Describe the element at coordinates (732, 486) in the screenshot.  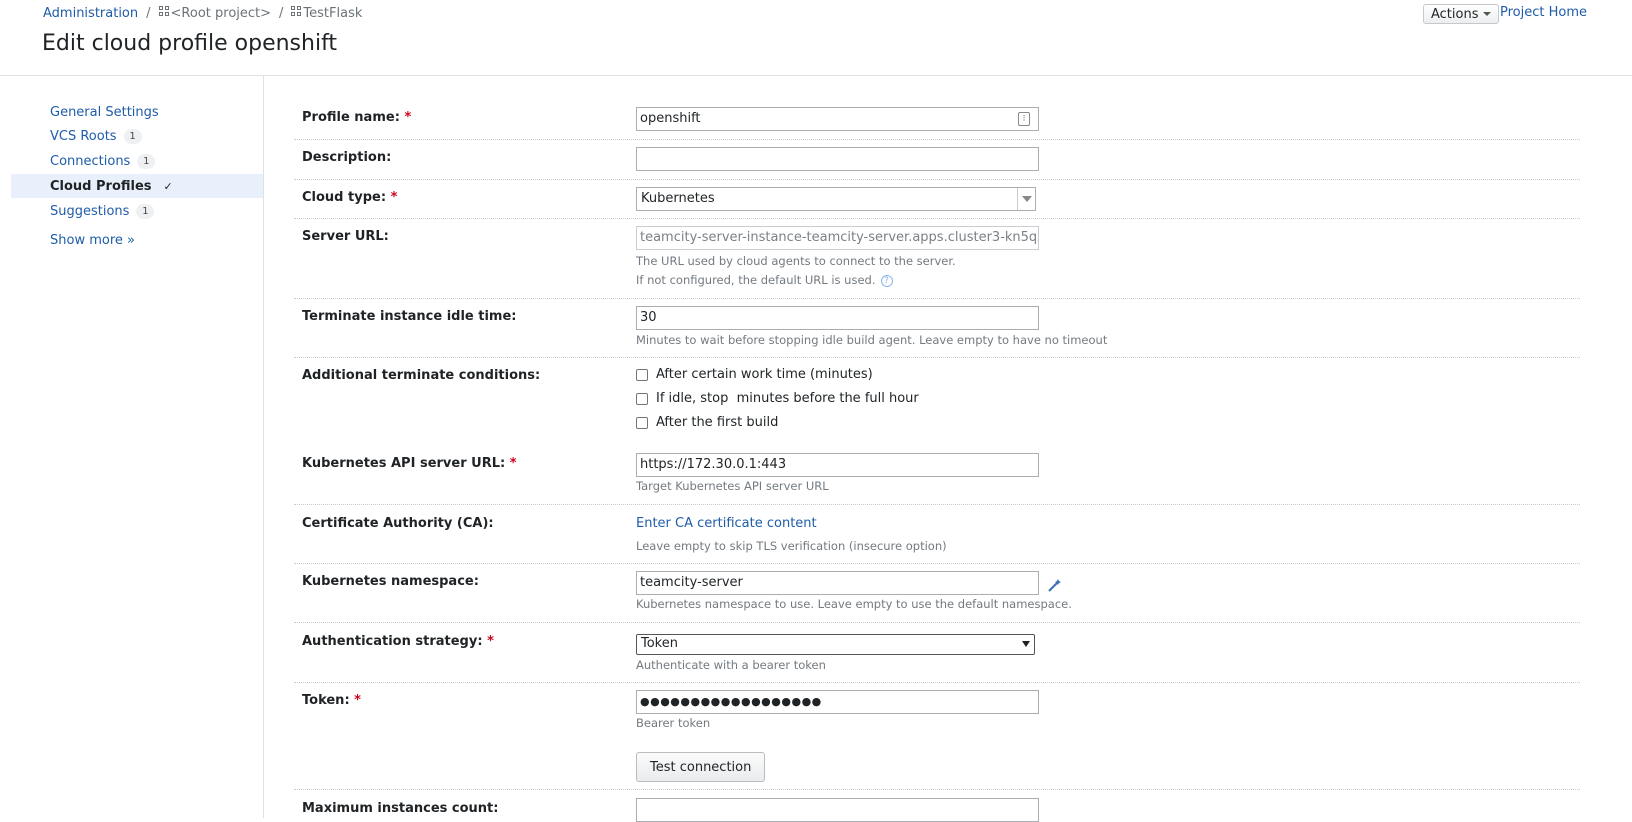
I see `api-url-hint: Target Kubernetes API server URL` at that location.